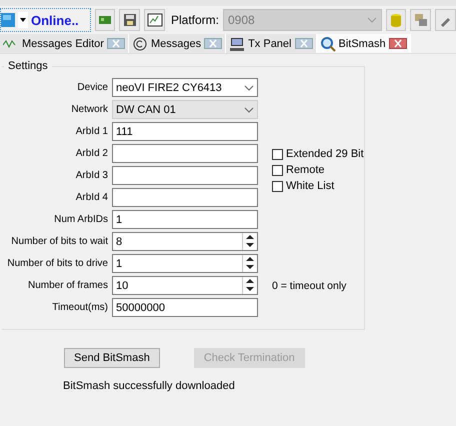 The image size is (456, 426). What do you see at coordinates (91, 175) in the screenshot?
I see `field-label: ArbId 3` at bounding box center [91, 175].